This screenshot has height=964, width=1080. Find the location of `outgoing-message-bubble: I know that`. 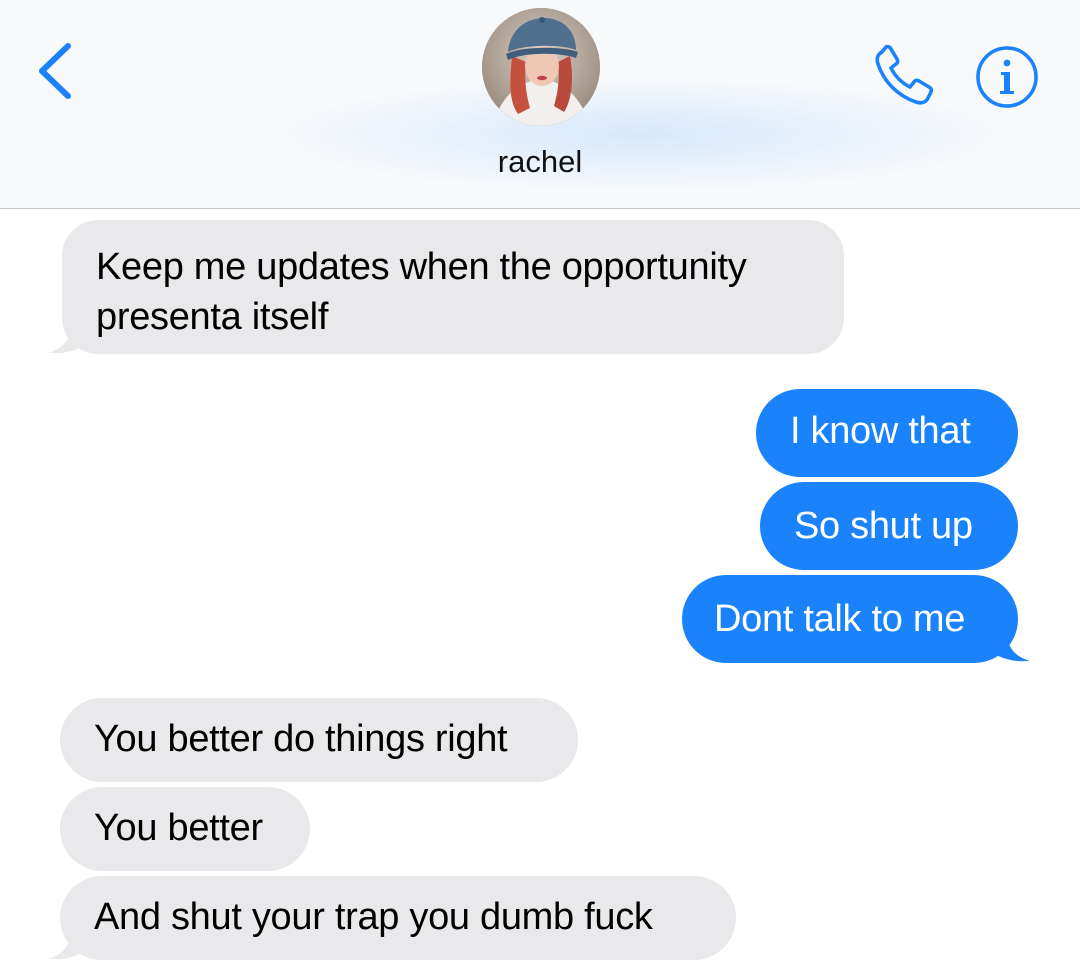

outgoing-message-bubble: I know that is located at coordinates (887, 433).